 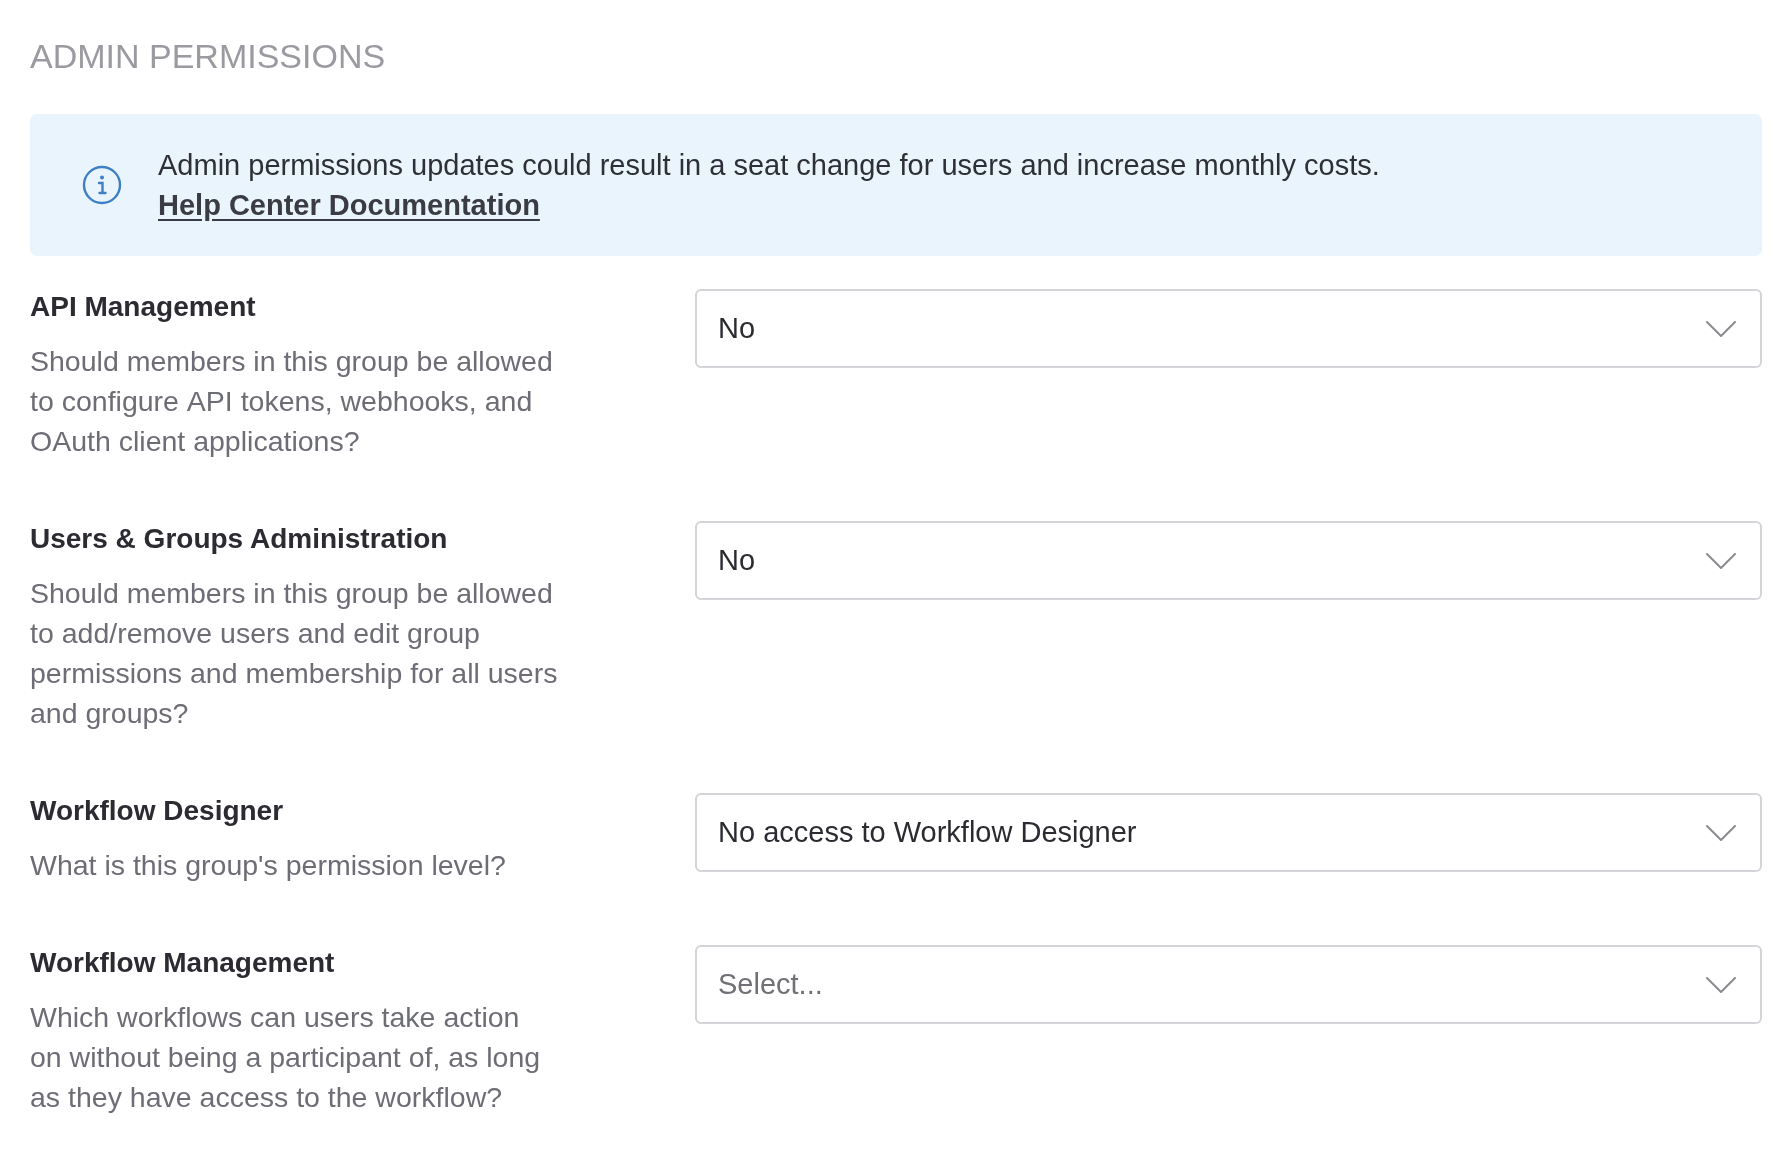 What do you see at coordinates (102, 185) in the screenshot?
I see `info-icon` at bounding box center [102, 185].